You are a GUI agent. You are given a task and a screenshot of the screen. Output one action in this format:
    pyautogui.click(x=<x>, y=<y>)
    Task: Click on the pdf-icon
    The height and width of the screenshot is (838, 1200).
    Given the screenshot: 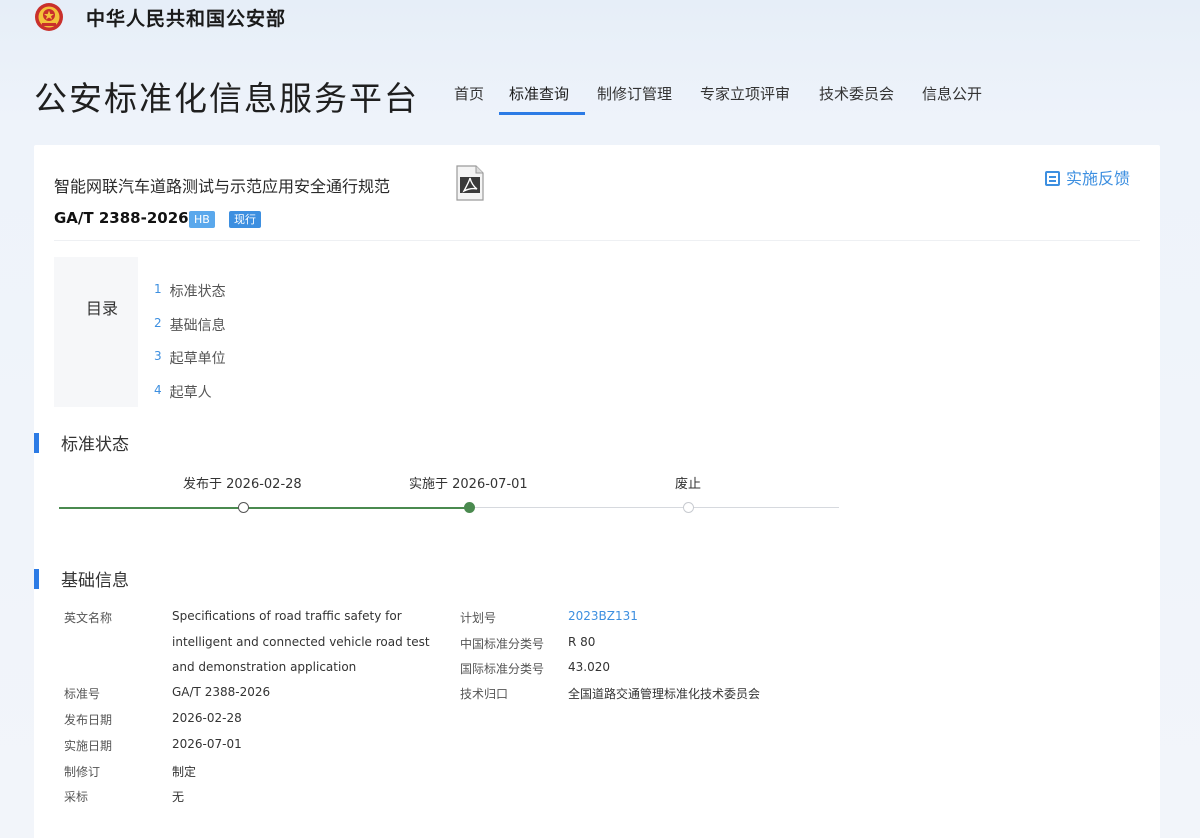 What is the action you would take?
    pyautogui.click(x=470, y=183)
    